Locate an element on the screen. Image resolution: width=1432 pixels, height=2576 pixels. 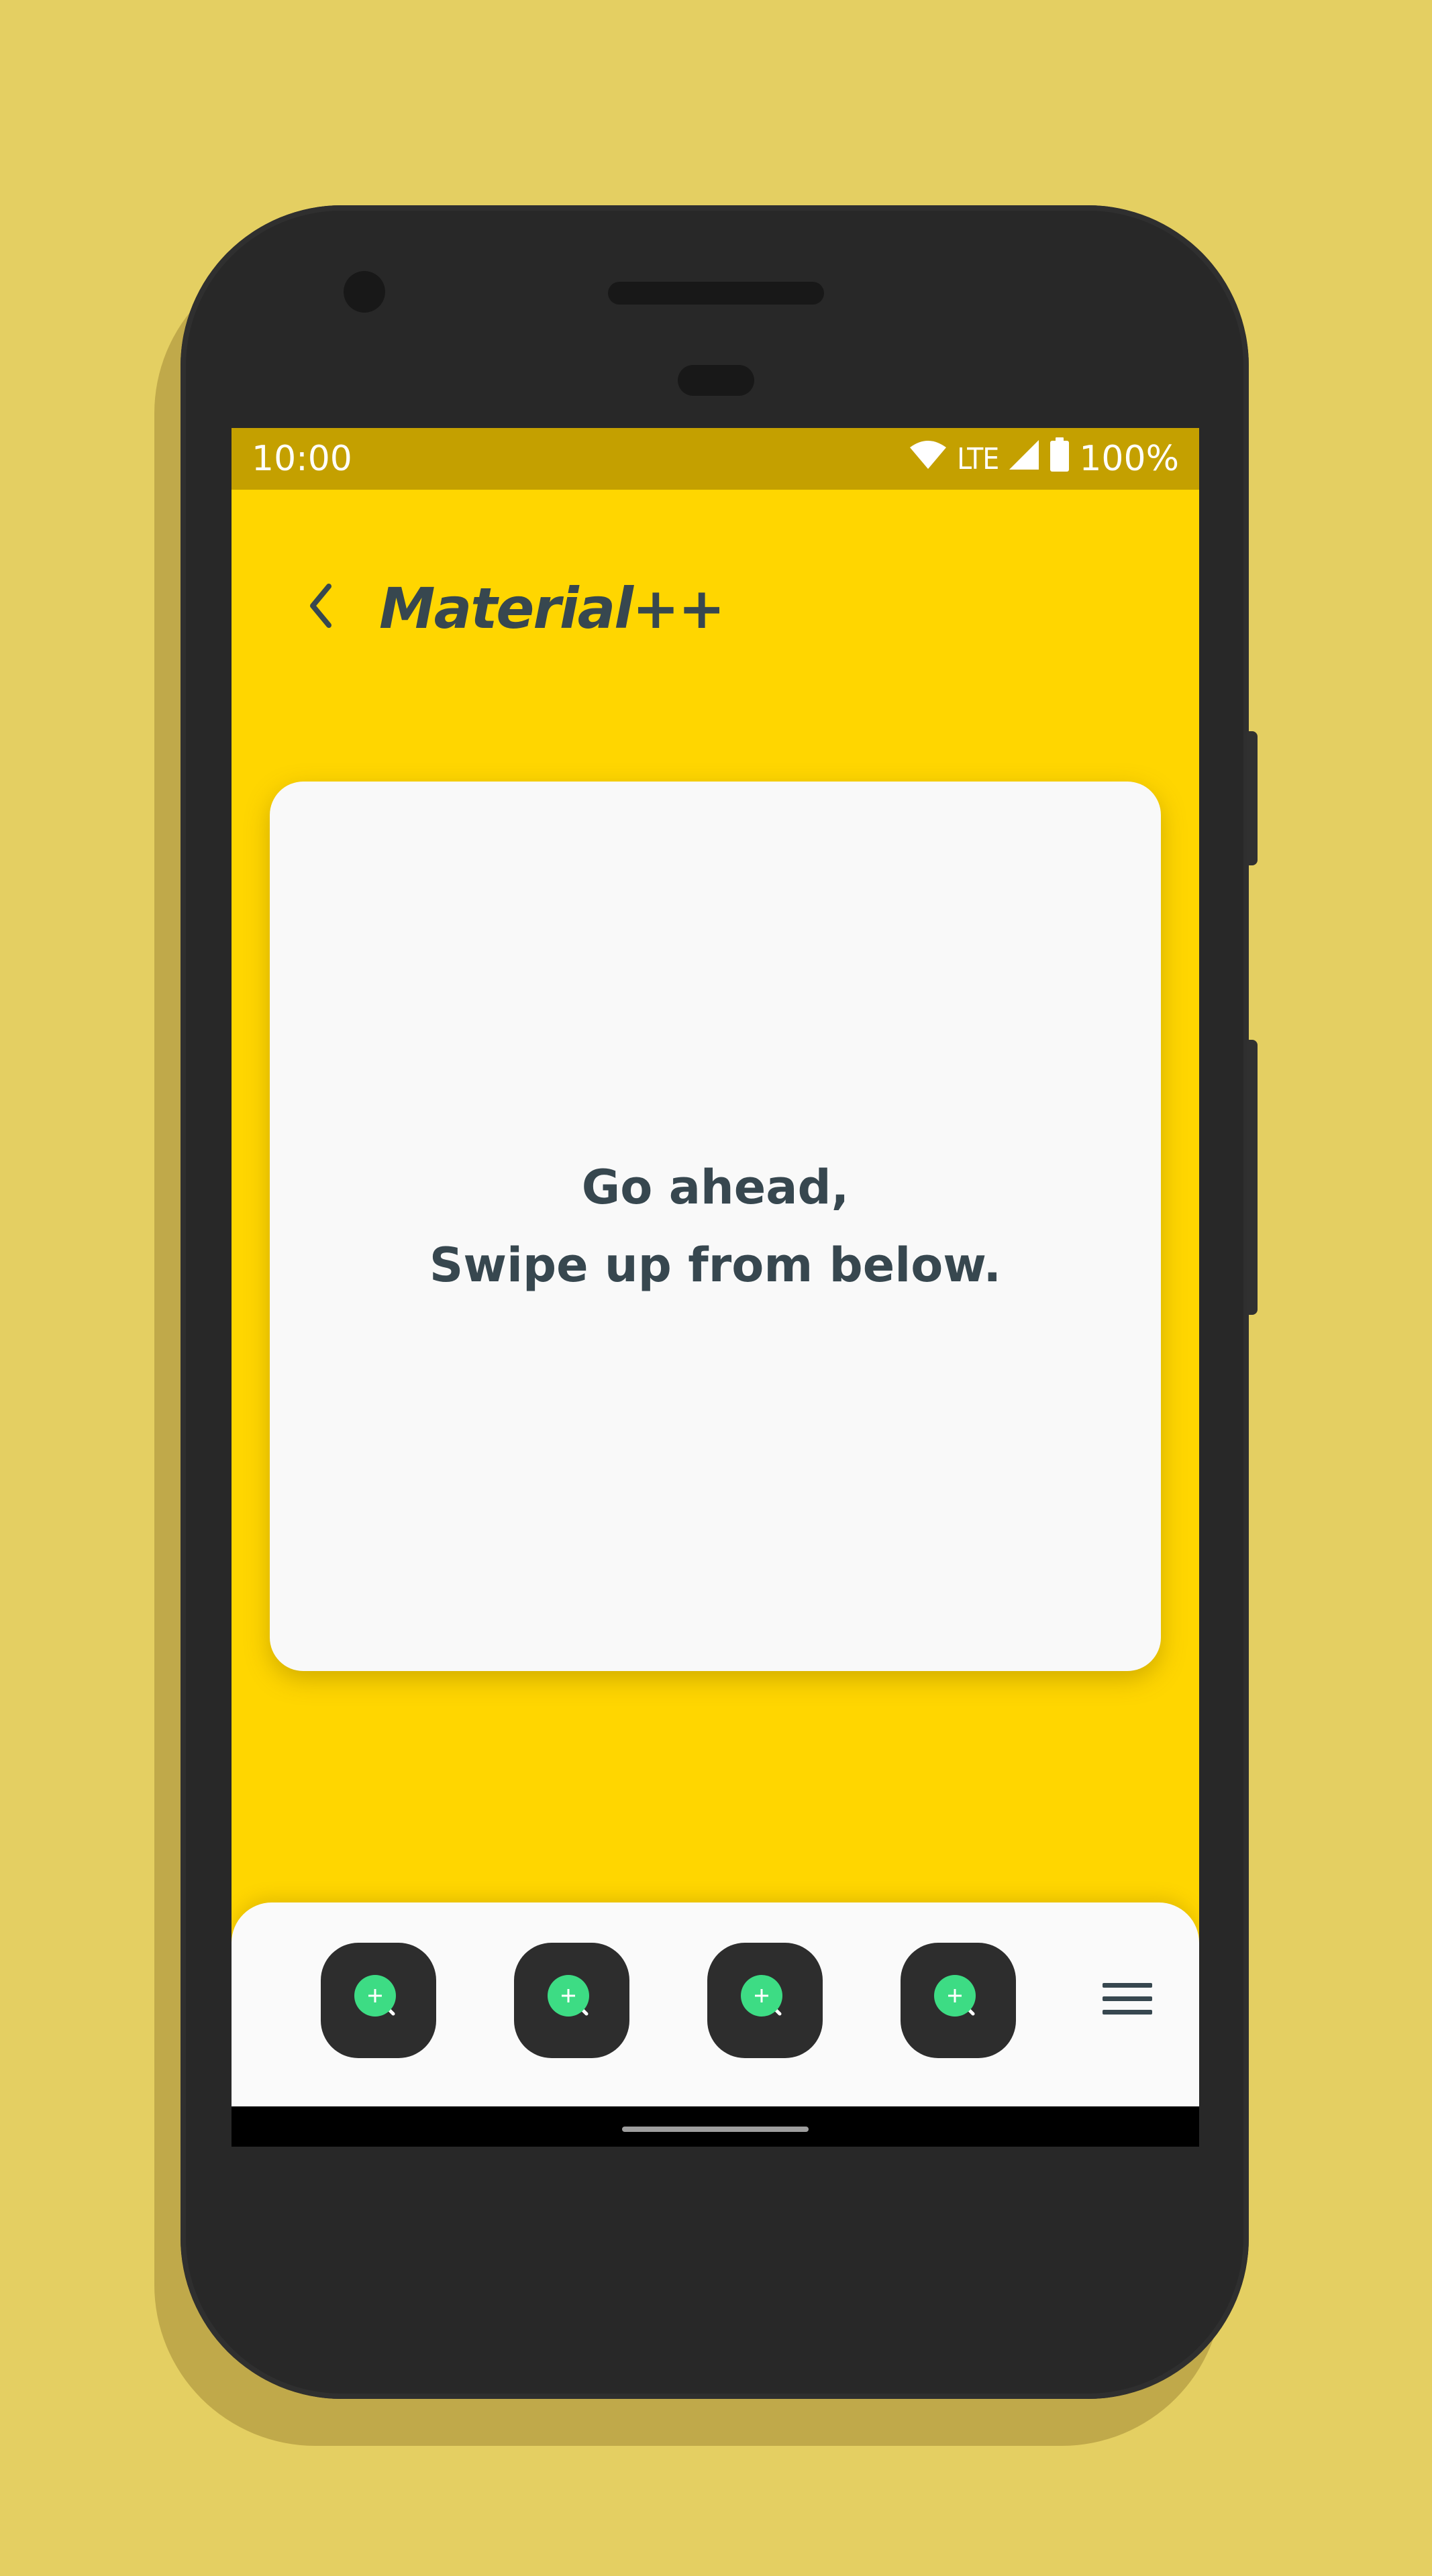
menu-button is located at coordinates (1127, 2000).